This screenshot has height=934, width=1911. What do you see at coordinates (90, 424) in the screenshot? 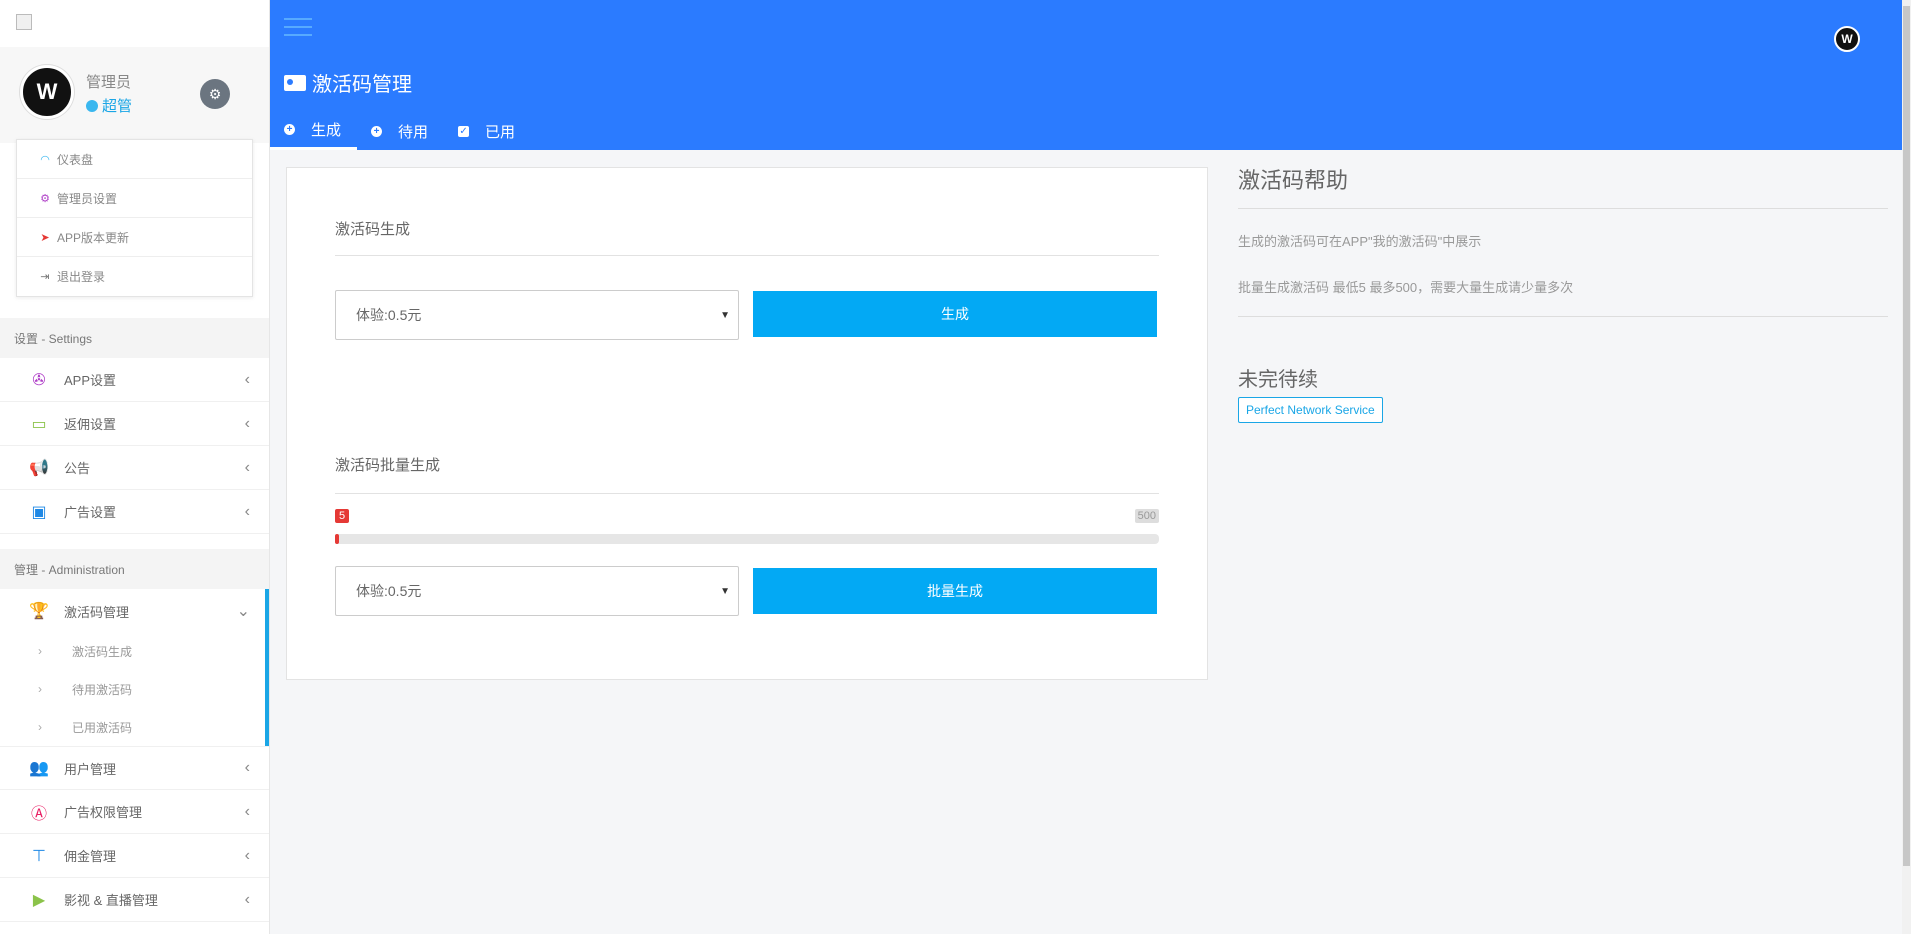
I see `sidebar-item-label: 返佣设置` at bounding box center [90, 424].